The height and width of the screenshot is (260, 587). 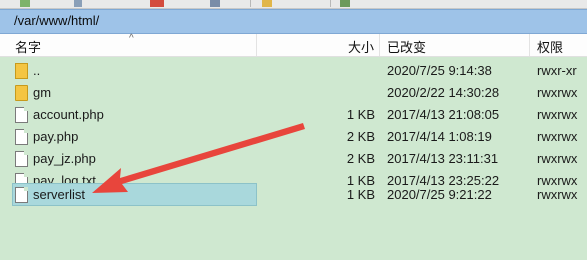 I want to click on annotation-arrow, so click(x=198, y=158).